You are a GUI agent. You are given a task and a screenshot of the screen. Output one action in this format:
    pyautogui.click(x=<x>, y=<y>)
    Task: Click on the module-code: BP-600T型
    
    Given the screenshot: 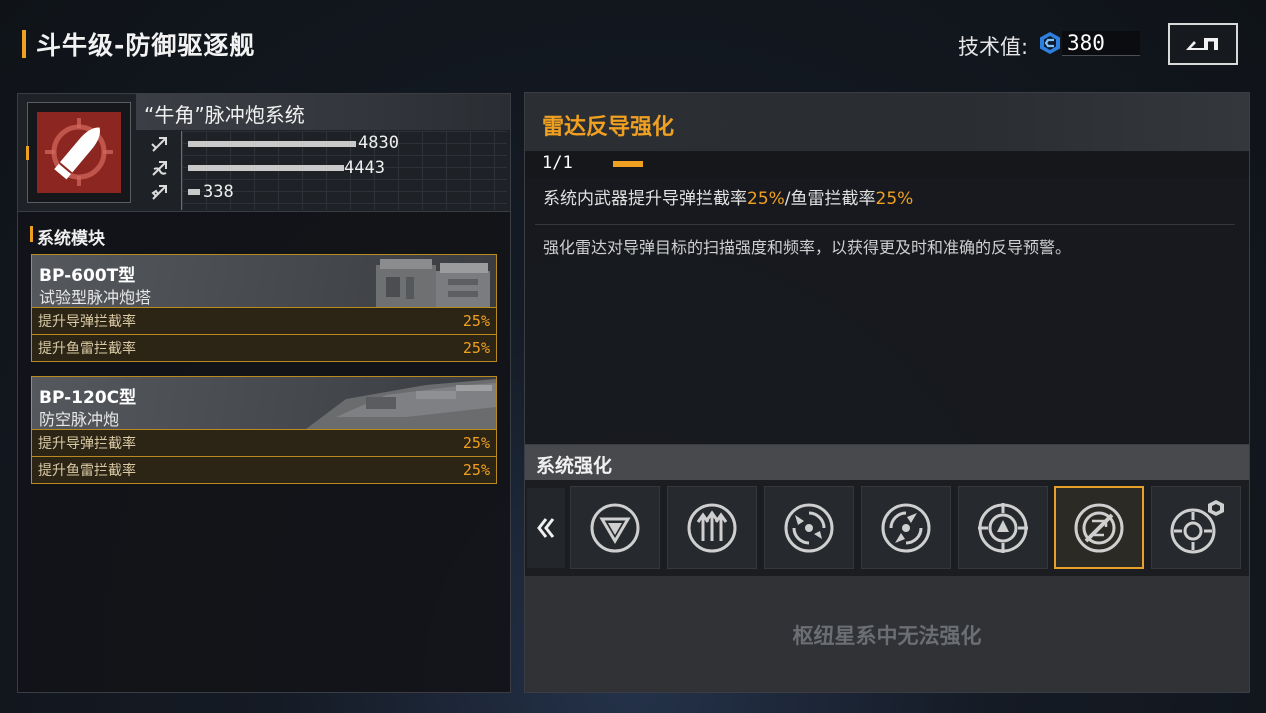 What is the action you would take?
    pyautogui.click(x=87, y=276)
    